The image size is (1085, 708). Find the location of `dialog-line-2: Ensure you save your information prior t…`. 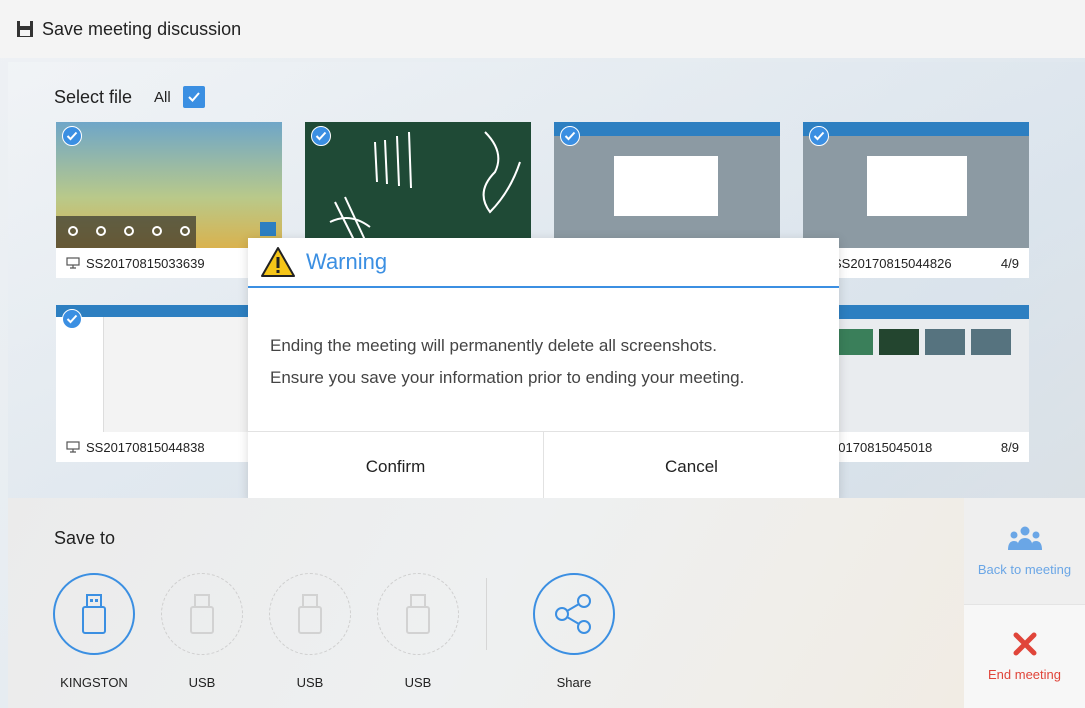

dialog-line-2: Ensure you save your information prior t… is located at coordinates (507, 377).